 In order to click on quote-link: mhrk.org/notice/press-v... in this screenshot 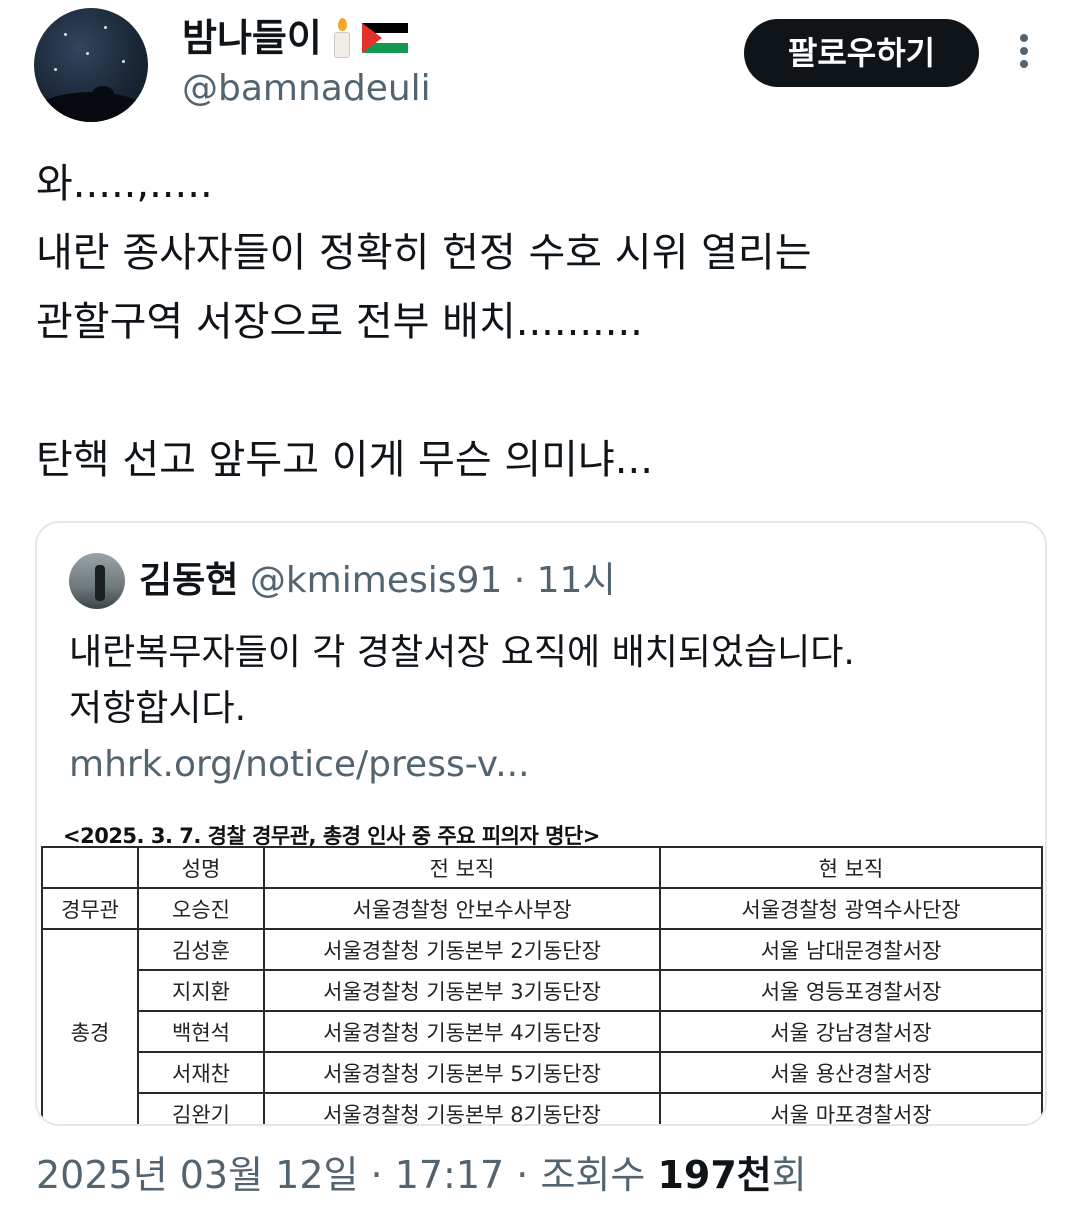, I will do `click(462, 765)`.